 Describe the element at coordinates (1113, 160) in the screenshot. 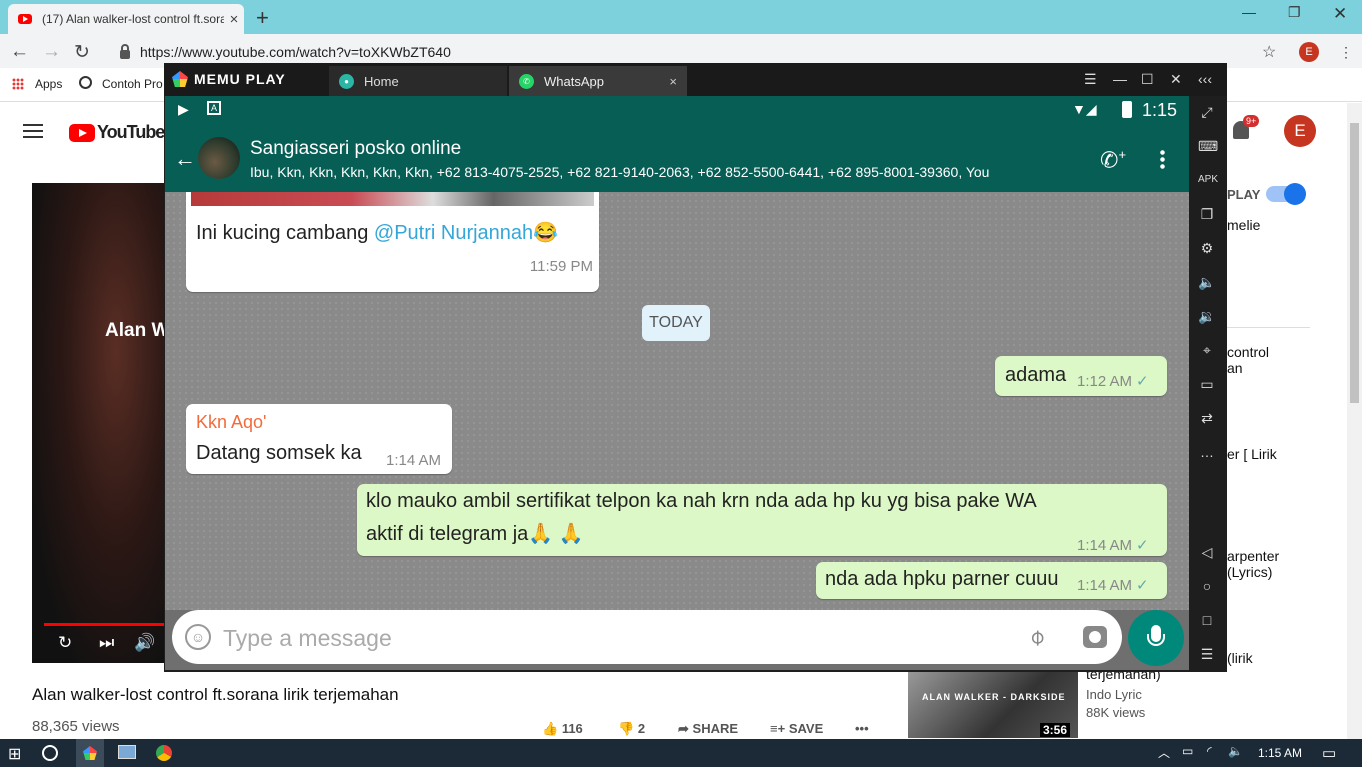

I see `add-call-icon: ✆+` at that location.